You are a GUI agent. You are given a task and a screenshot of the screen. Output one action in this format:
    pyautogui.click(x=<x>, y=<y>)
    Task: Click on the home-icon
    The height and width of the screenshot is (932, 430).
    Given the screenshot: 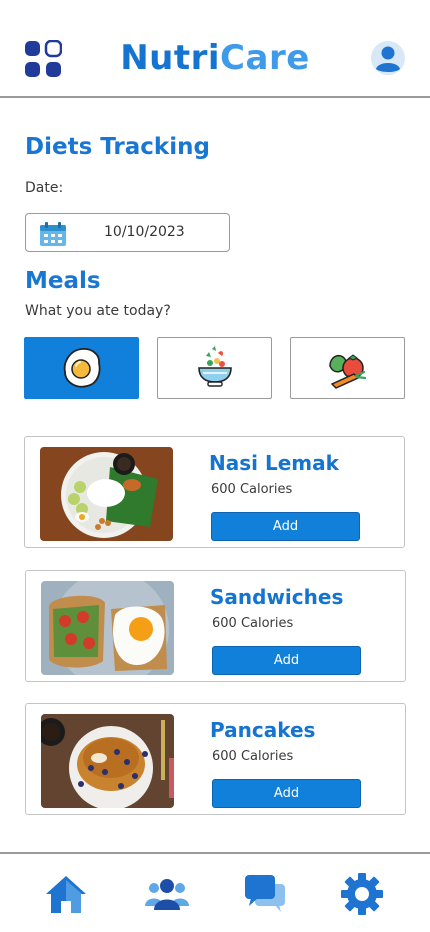 What is the action you would take?
    pyautogui.click(x=66, y=894)
    